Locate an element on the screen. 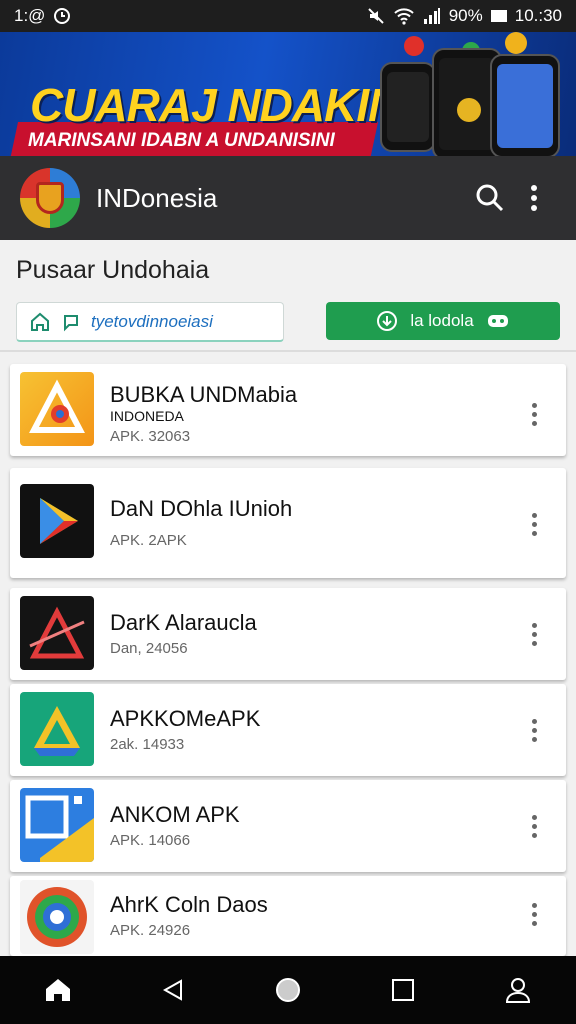  home-icon is located at coordinates (57, 990).